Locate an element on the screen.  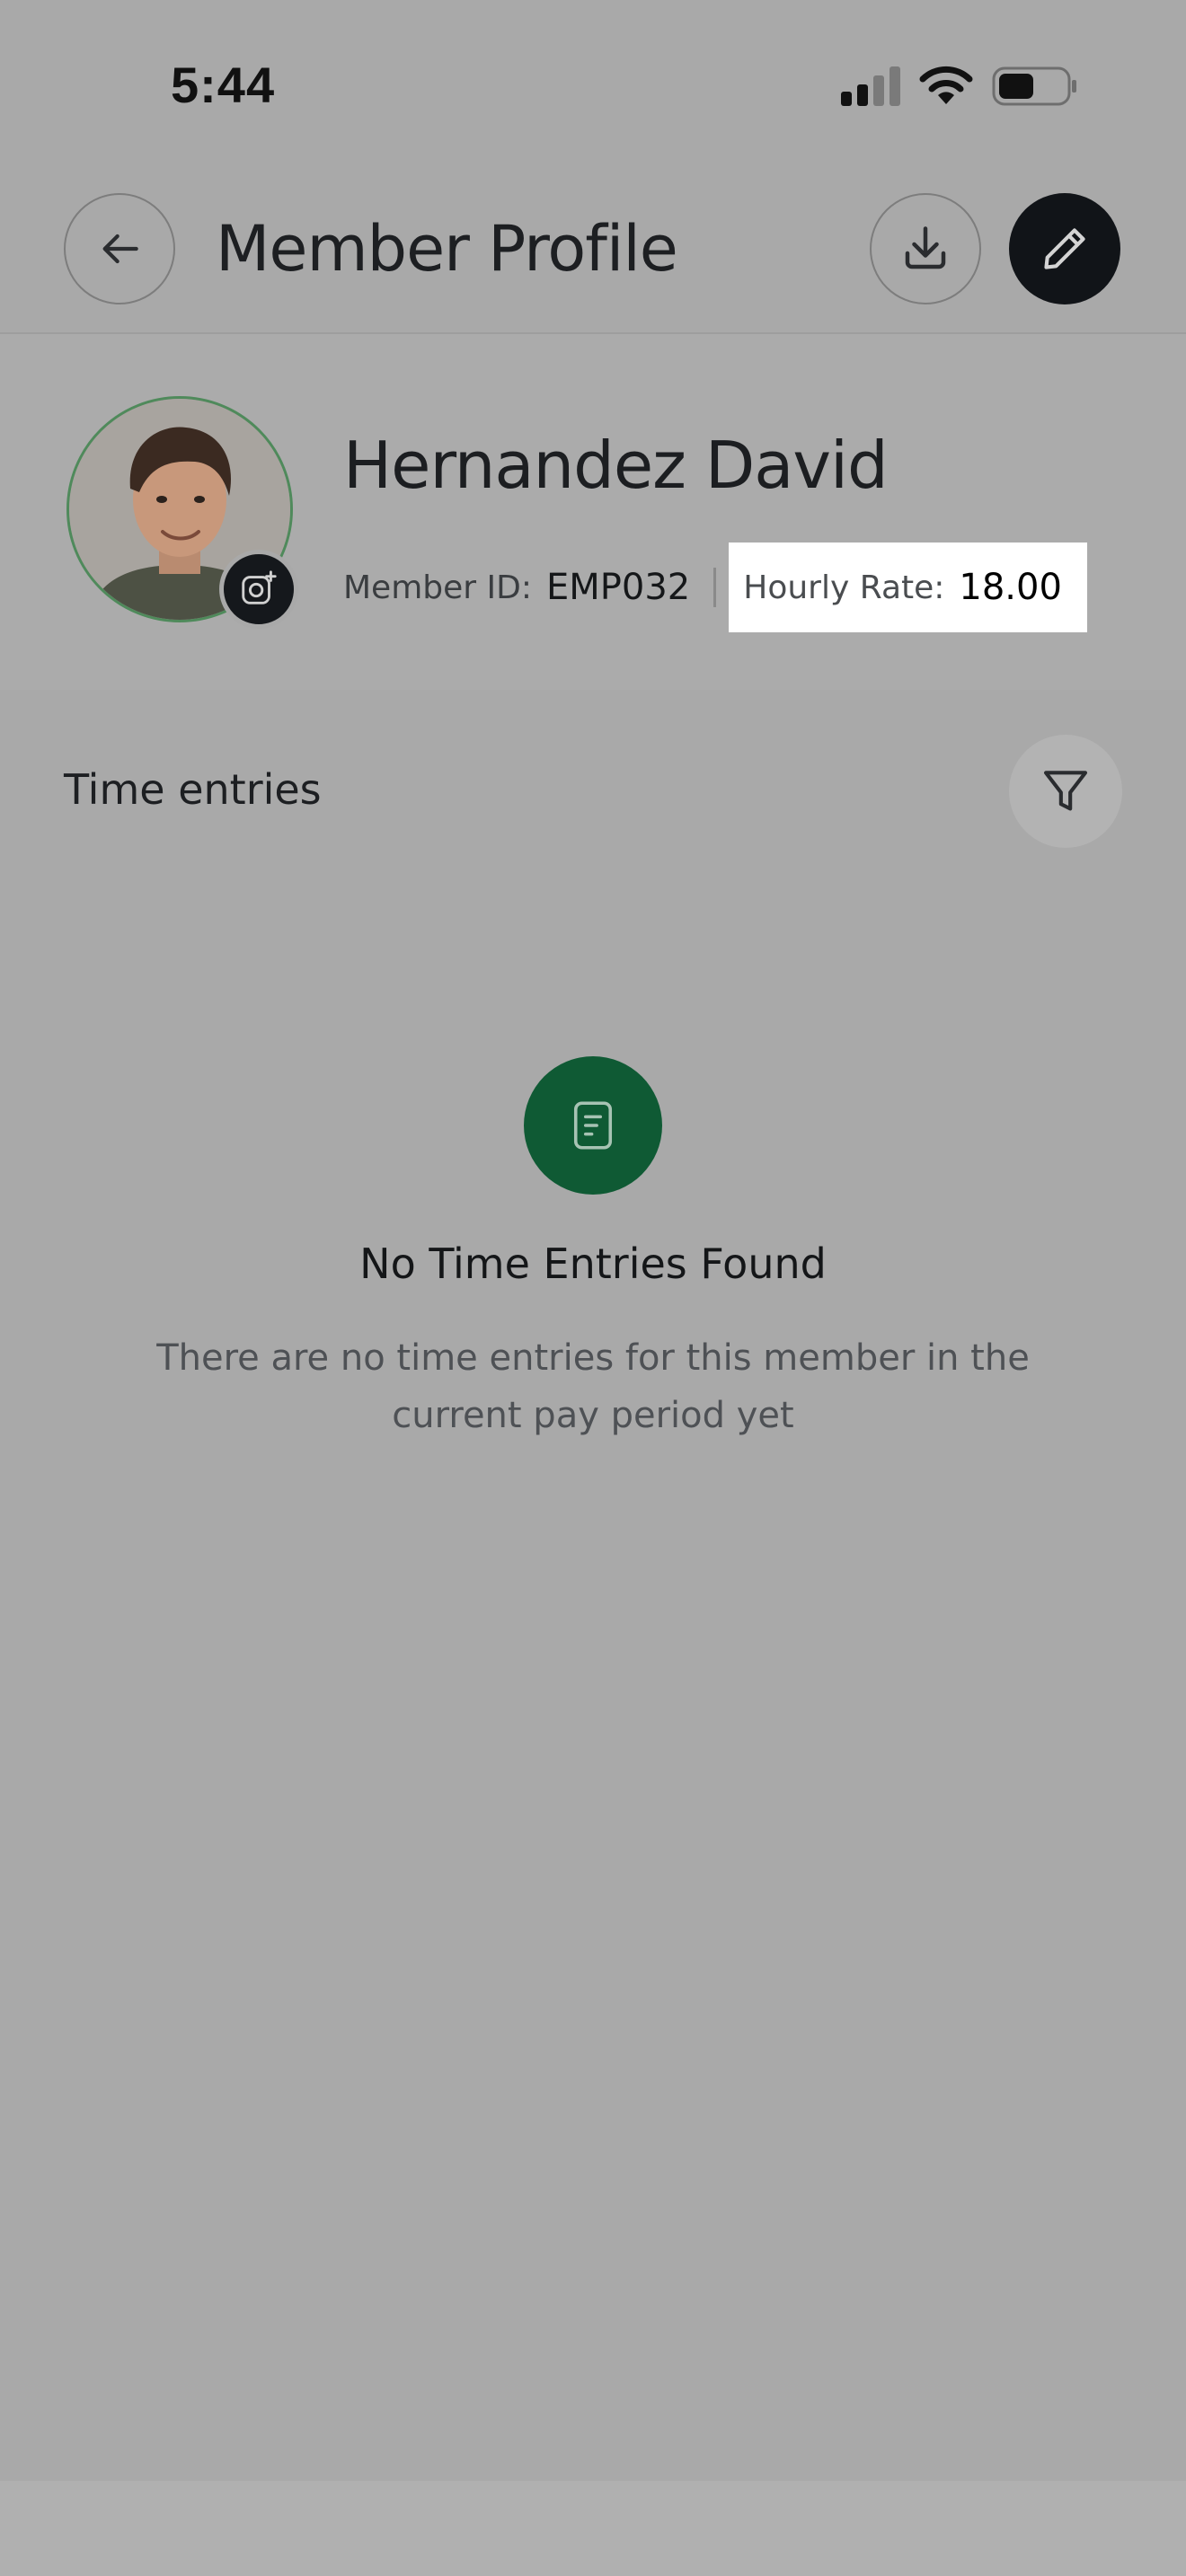
meta-divider is located at coordinates (715, 587).